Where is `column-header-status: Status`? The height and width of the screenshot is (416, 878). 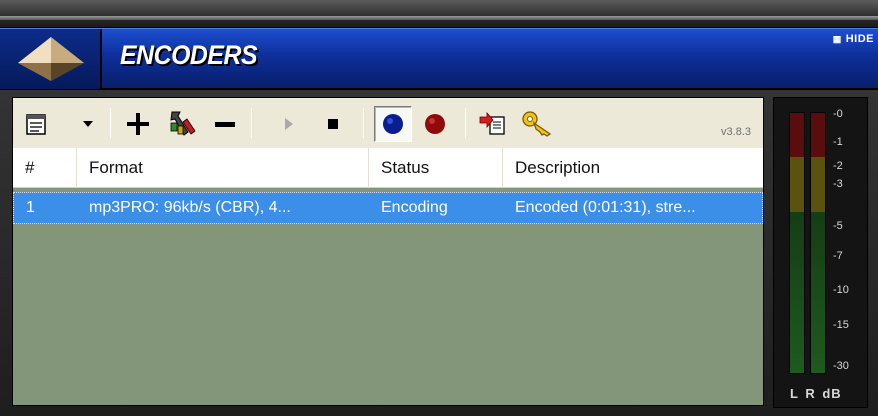
column-header-status: Status is located at coordinates (436, 168).